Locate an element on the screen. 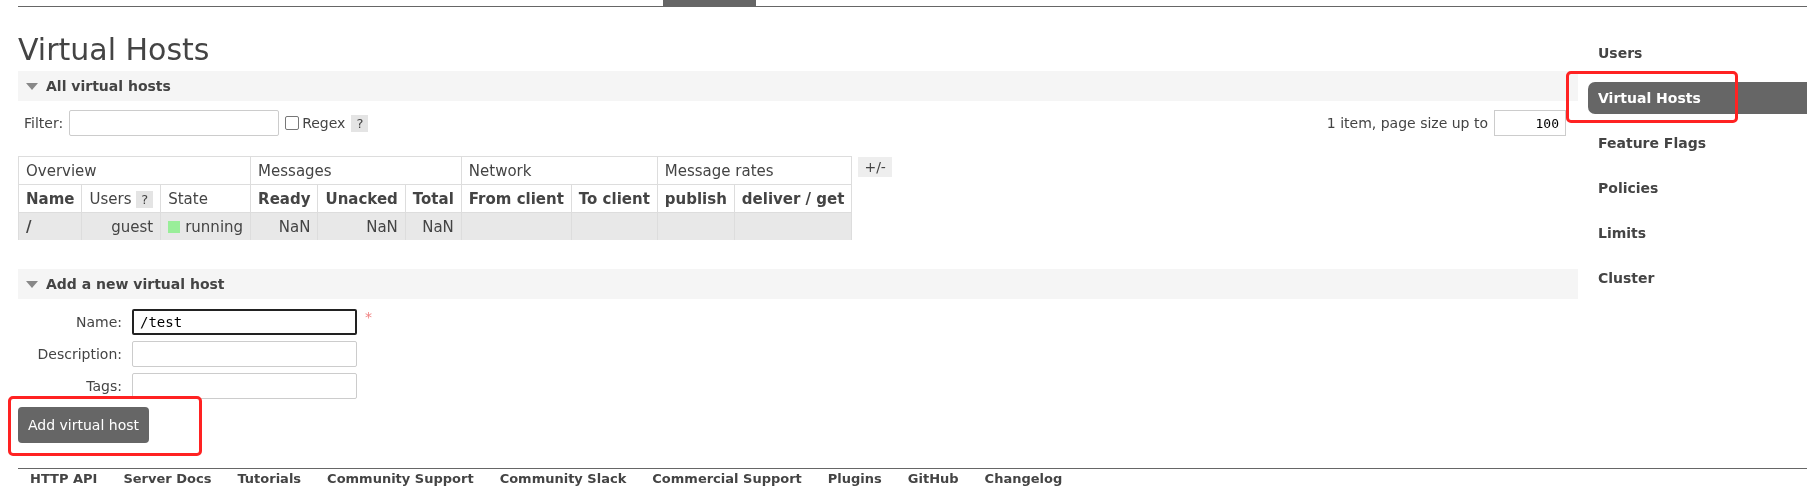  section-title: Add a new virtual host is located at coordinates (135, 284).